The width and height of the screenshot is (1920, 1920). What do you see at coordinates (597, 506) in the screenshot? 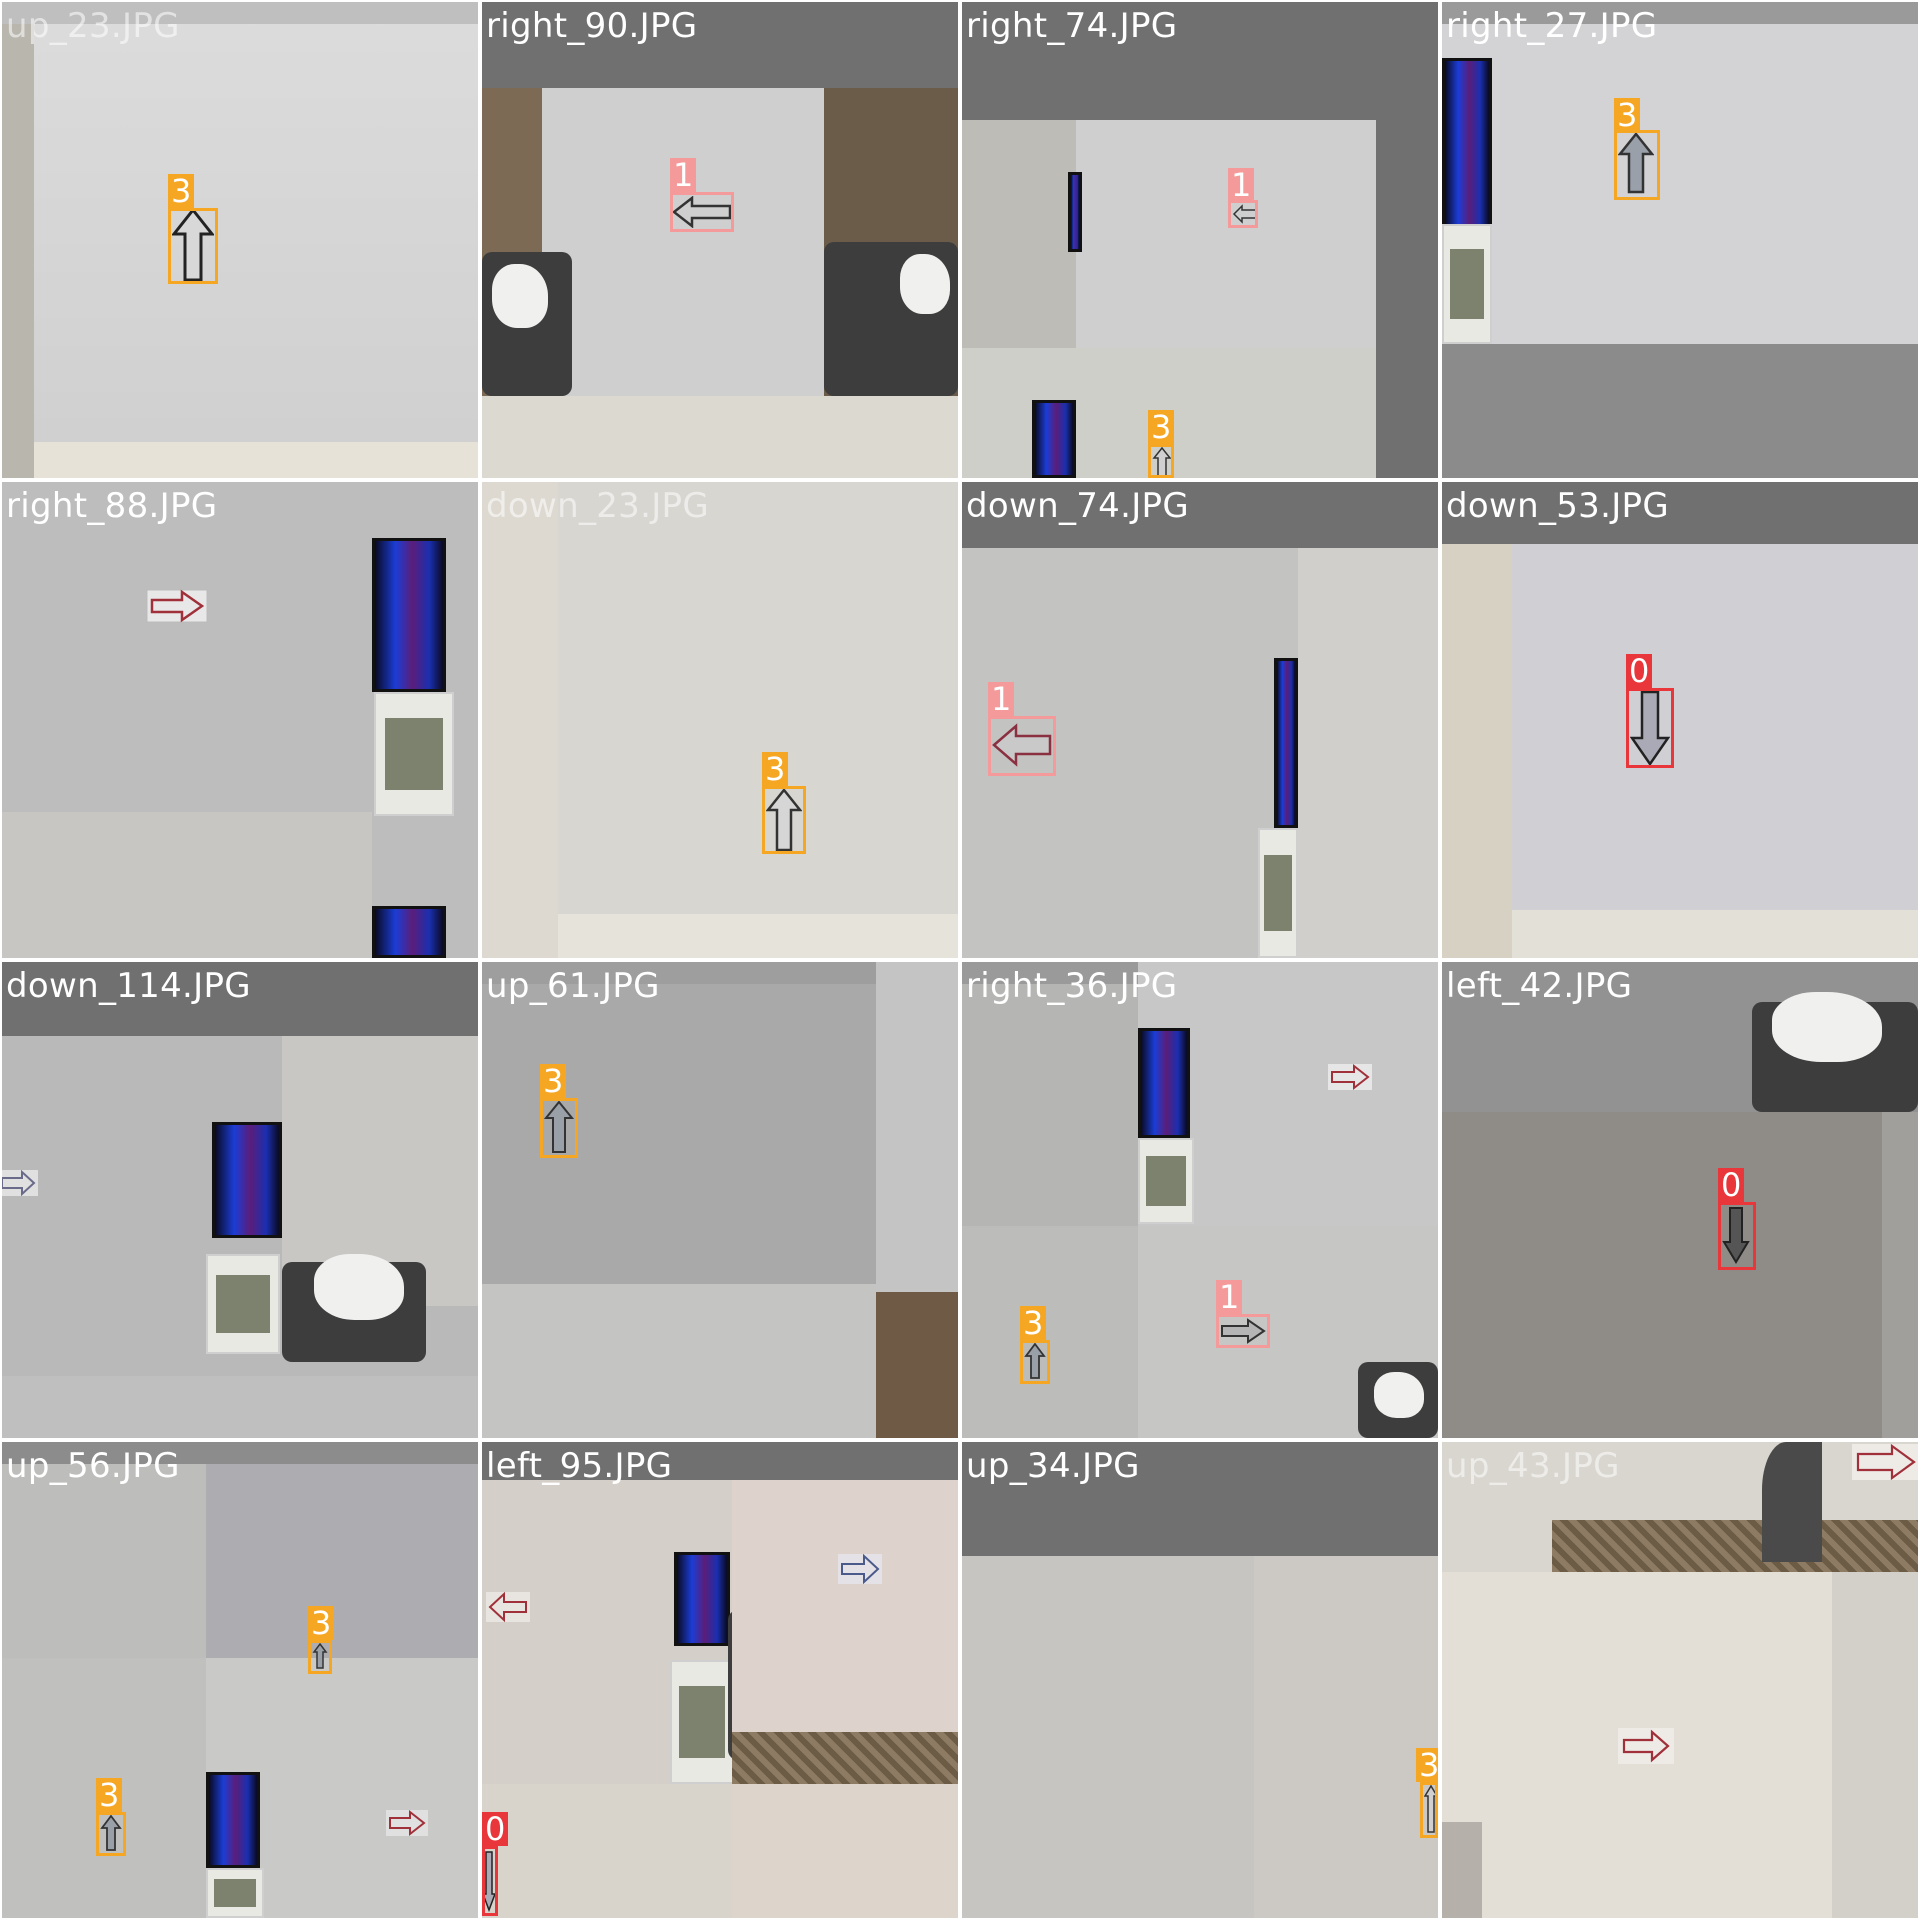
I see `image-filename: down_23.JPG` at bounding box center [597, 506].